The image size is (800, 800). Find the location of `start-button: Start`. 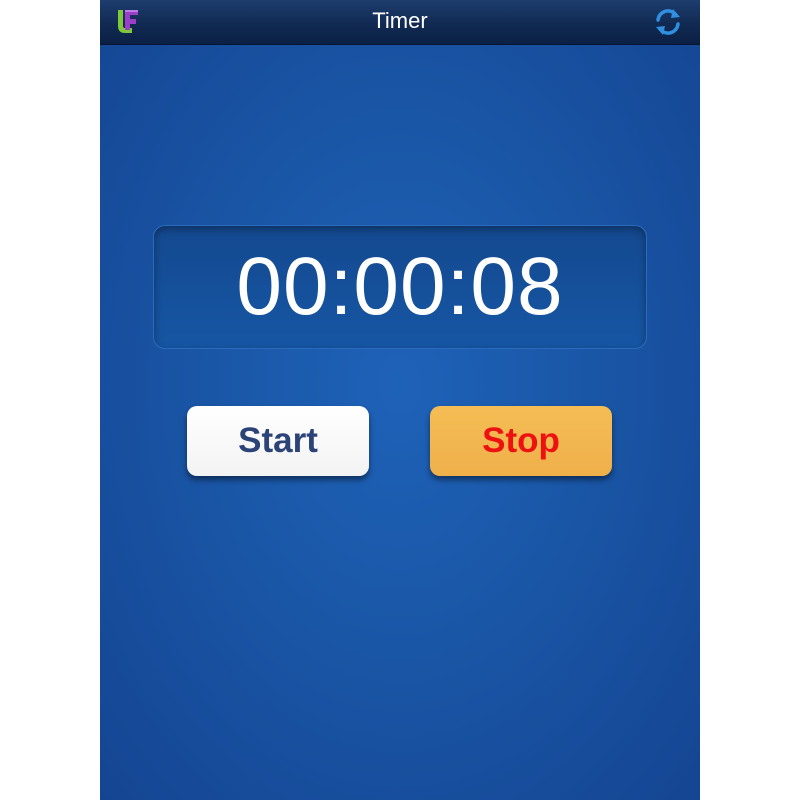

start-button: Start is located at coordinates (278, 441).